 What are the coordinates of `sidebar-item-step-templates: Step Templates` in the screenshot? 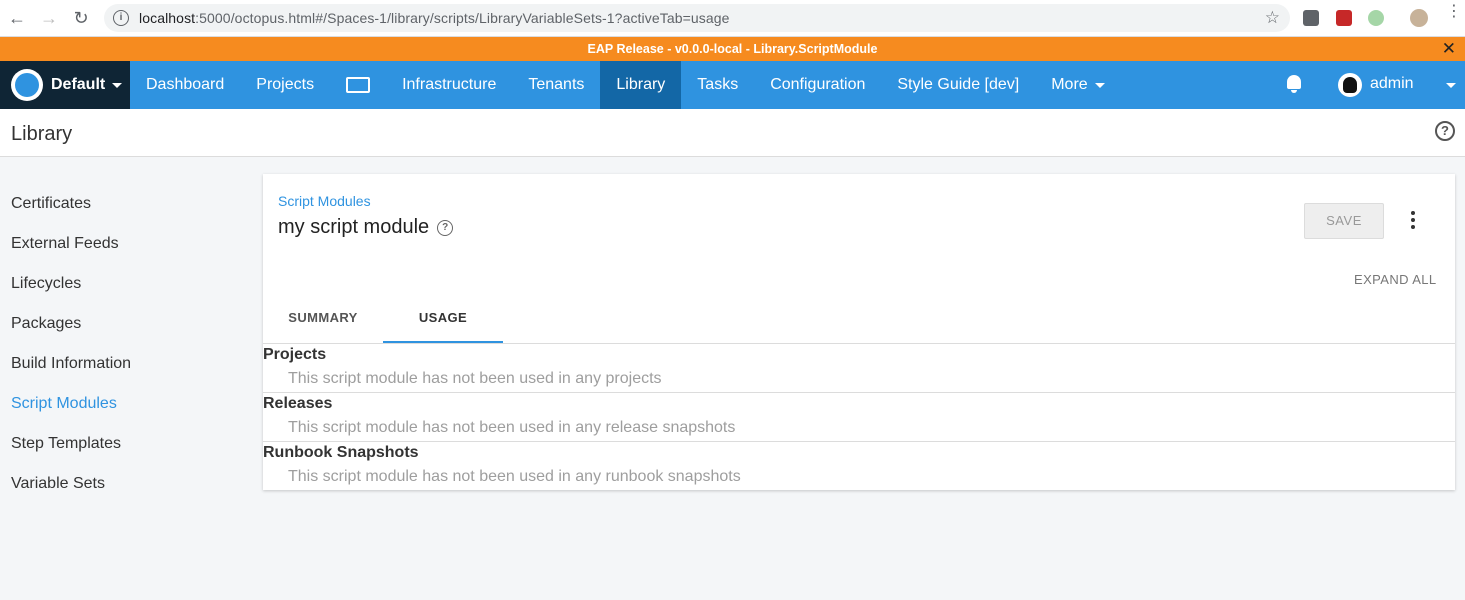 It's located at (71, 454).